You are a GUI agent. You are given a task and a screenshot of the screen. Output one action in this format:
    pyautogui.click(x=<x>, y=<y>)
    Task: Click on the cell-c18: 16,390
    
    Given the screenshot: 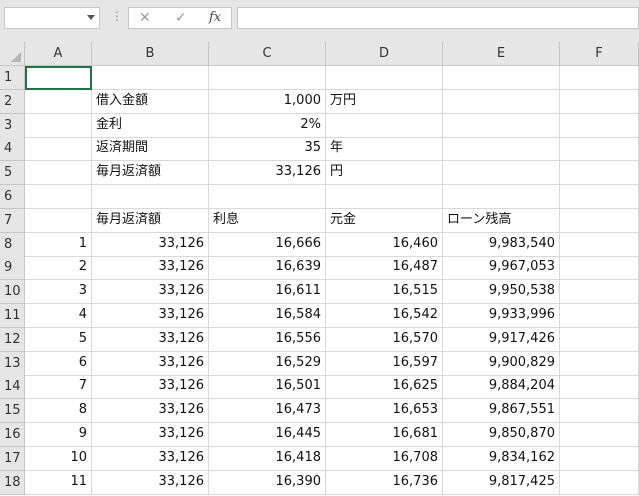 What is the action you would take?
    pyautogui.click(x=267, y=482)
    